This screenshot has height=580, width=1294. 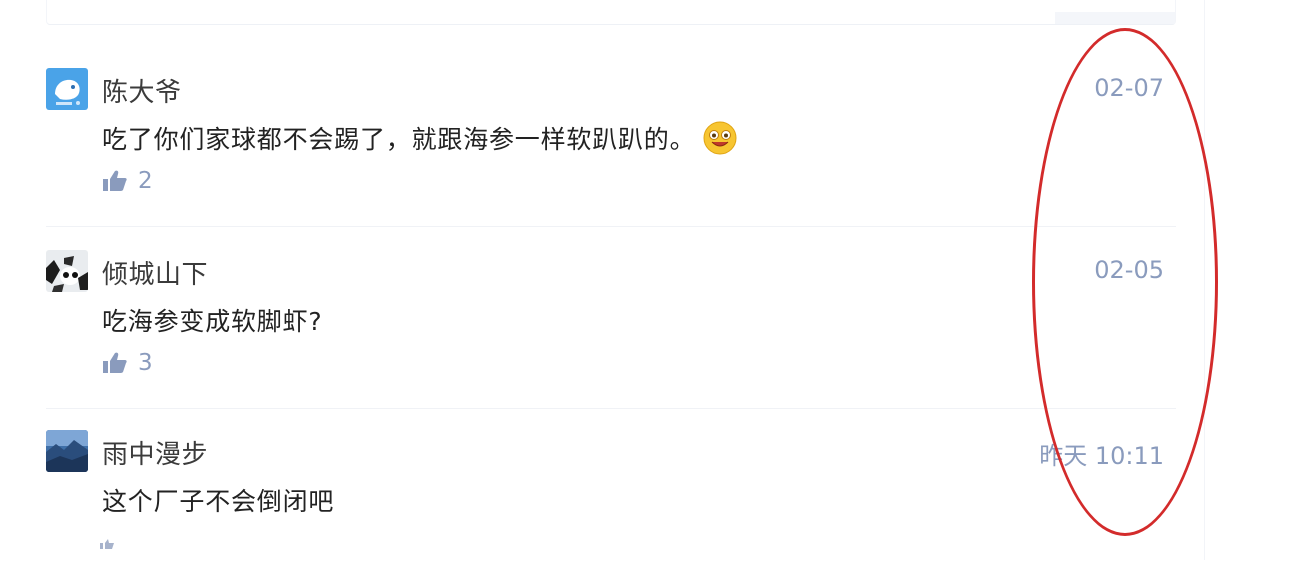 What do you see at coordinates (1204, 280) in the screenshot?
I see `panel-right-edge` at bounding box center [1204, 280].